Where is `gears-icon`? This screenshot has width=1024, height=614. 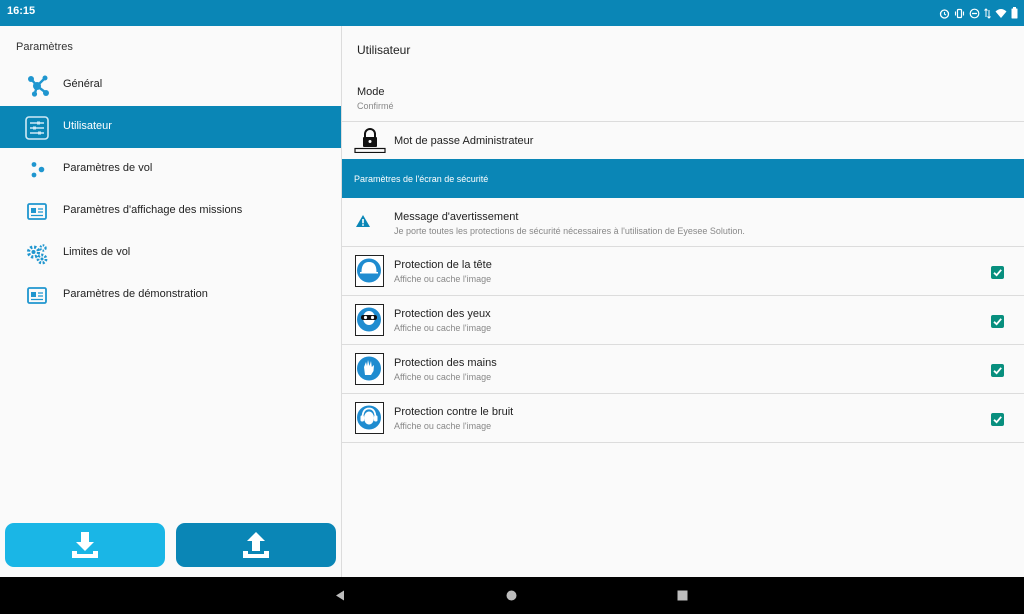
gears-icon is located at coordinates (37, 254).